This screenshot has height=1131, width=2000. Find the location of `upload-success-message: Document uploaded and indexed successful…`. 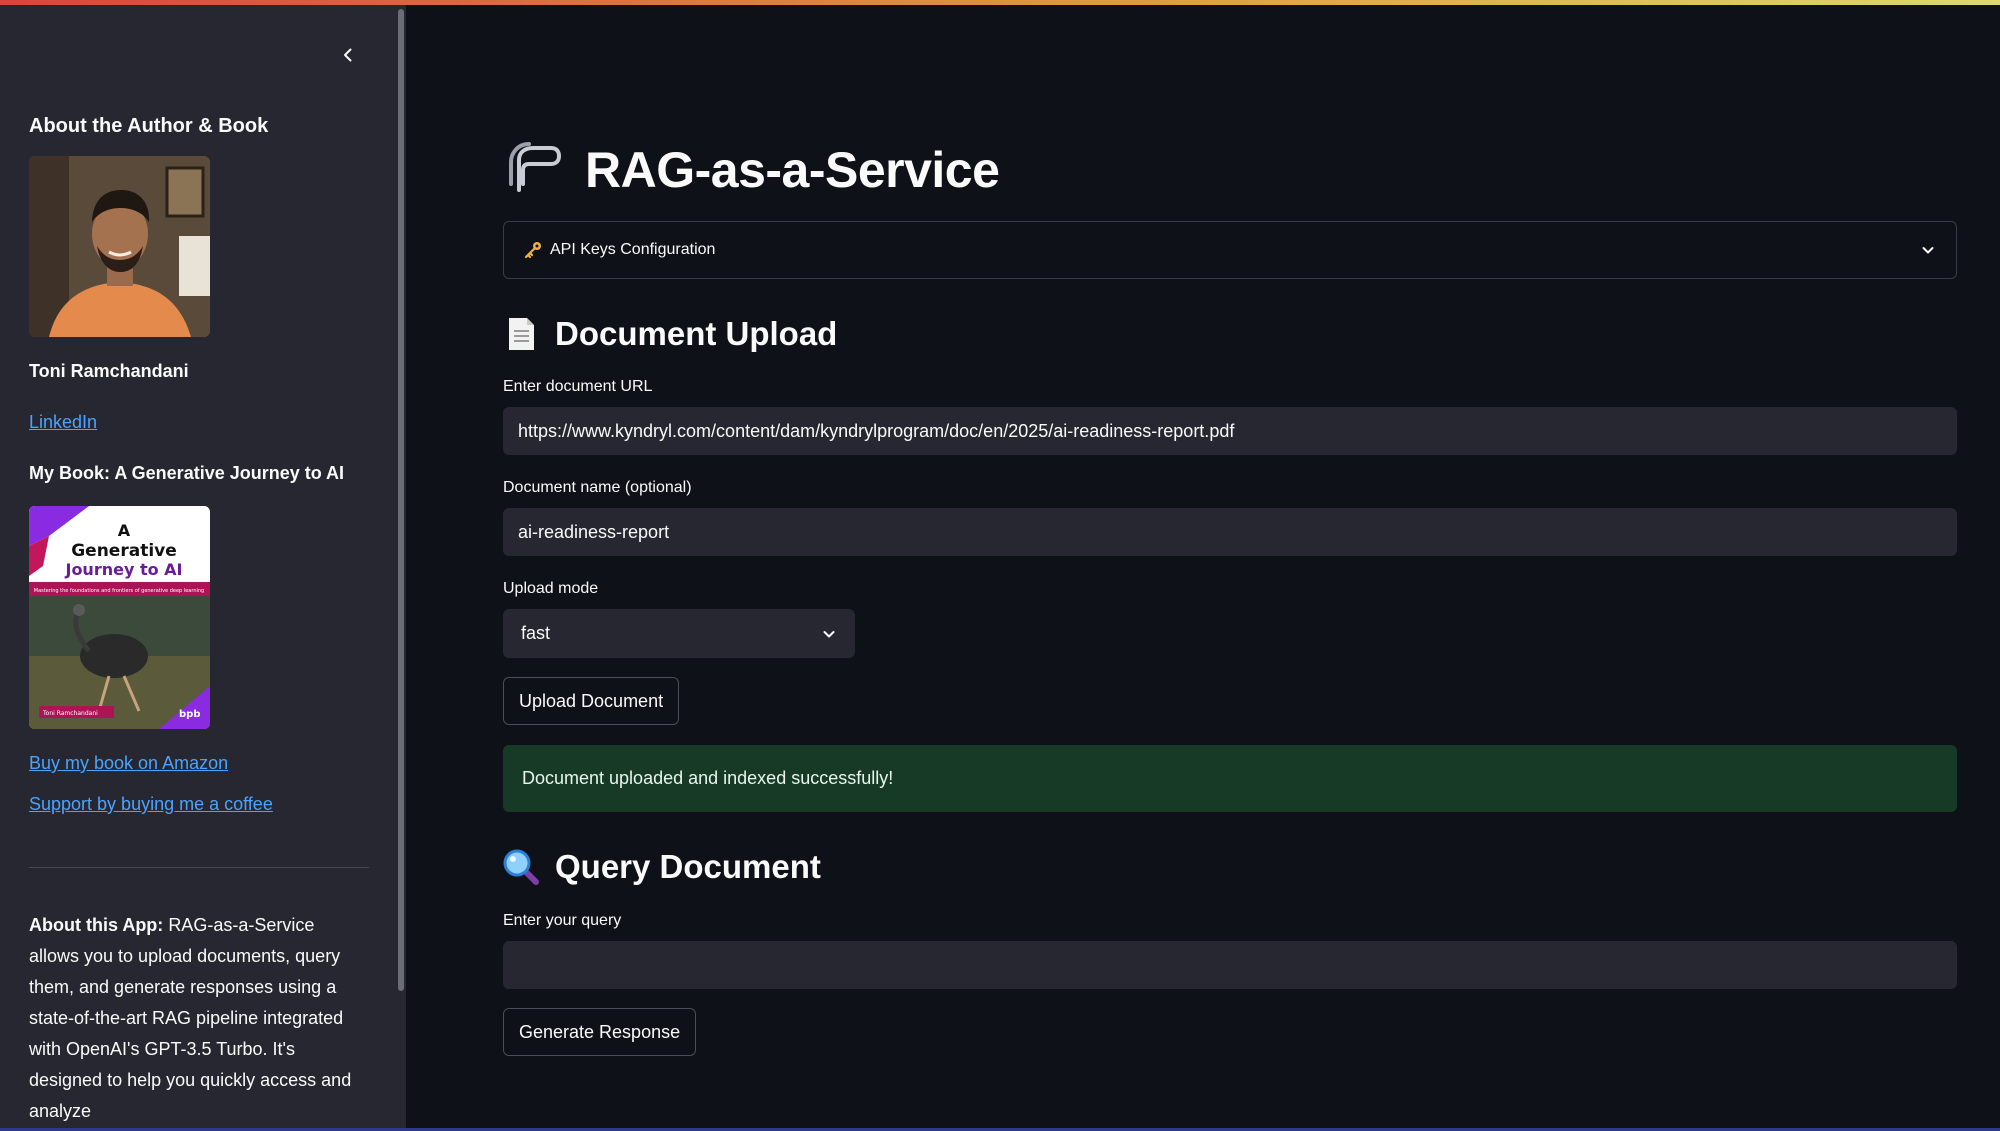

upload-success-message: Document uploaded and indexed successful… is located at coordinates (708, 778).